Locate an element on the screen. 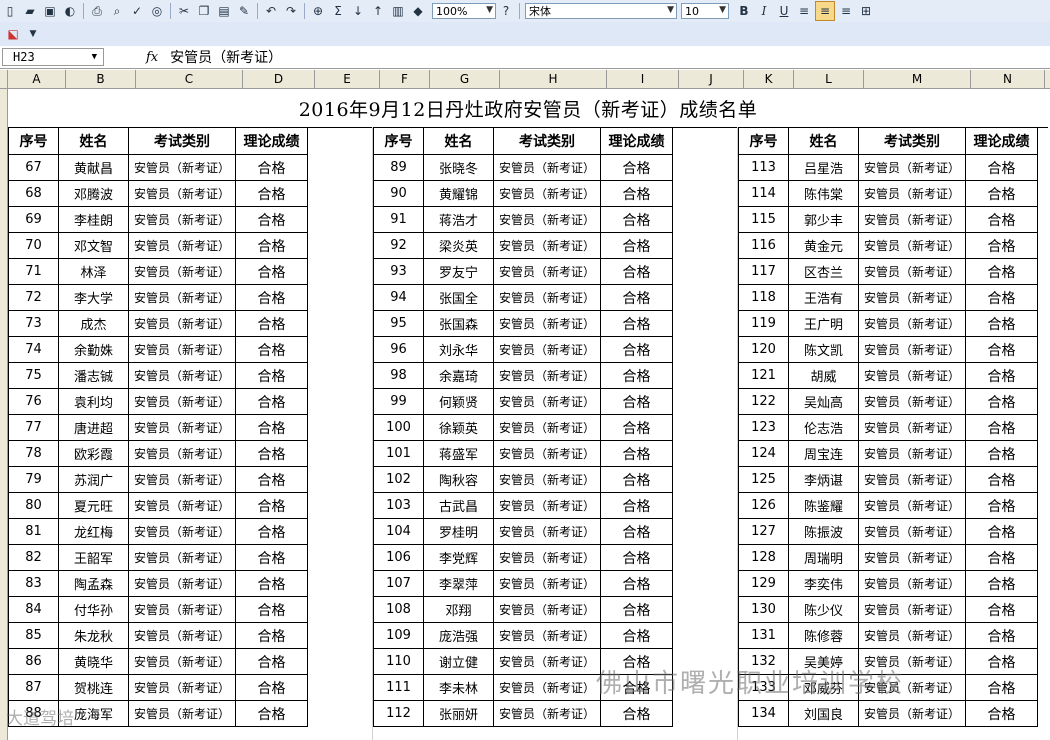  cell-name: 邓文智 is located at coordinates (93, 245).